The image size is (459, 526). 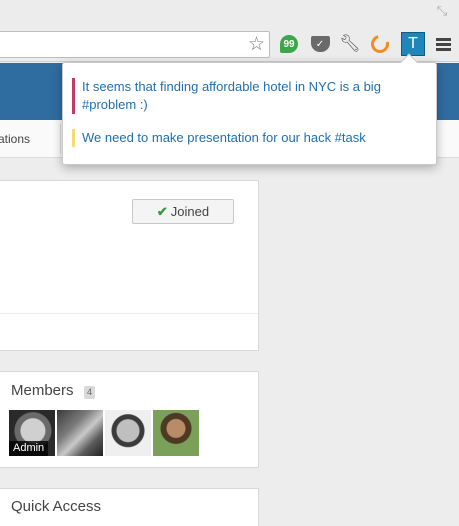 I want to click on members-panel: Members 4 Admin, so click(x=129, y=419).